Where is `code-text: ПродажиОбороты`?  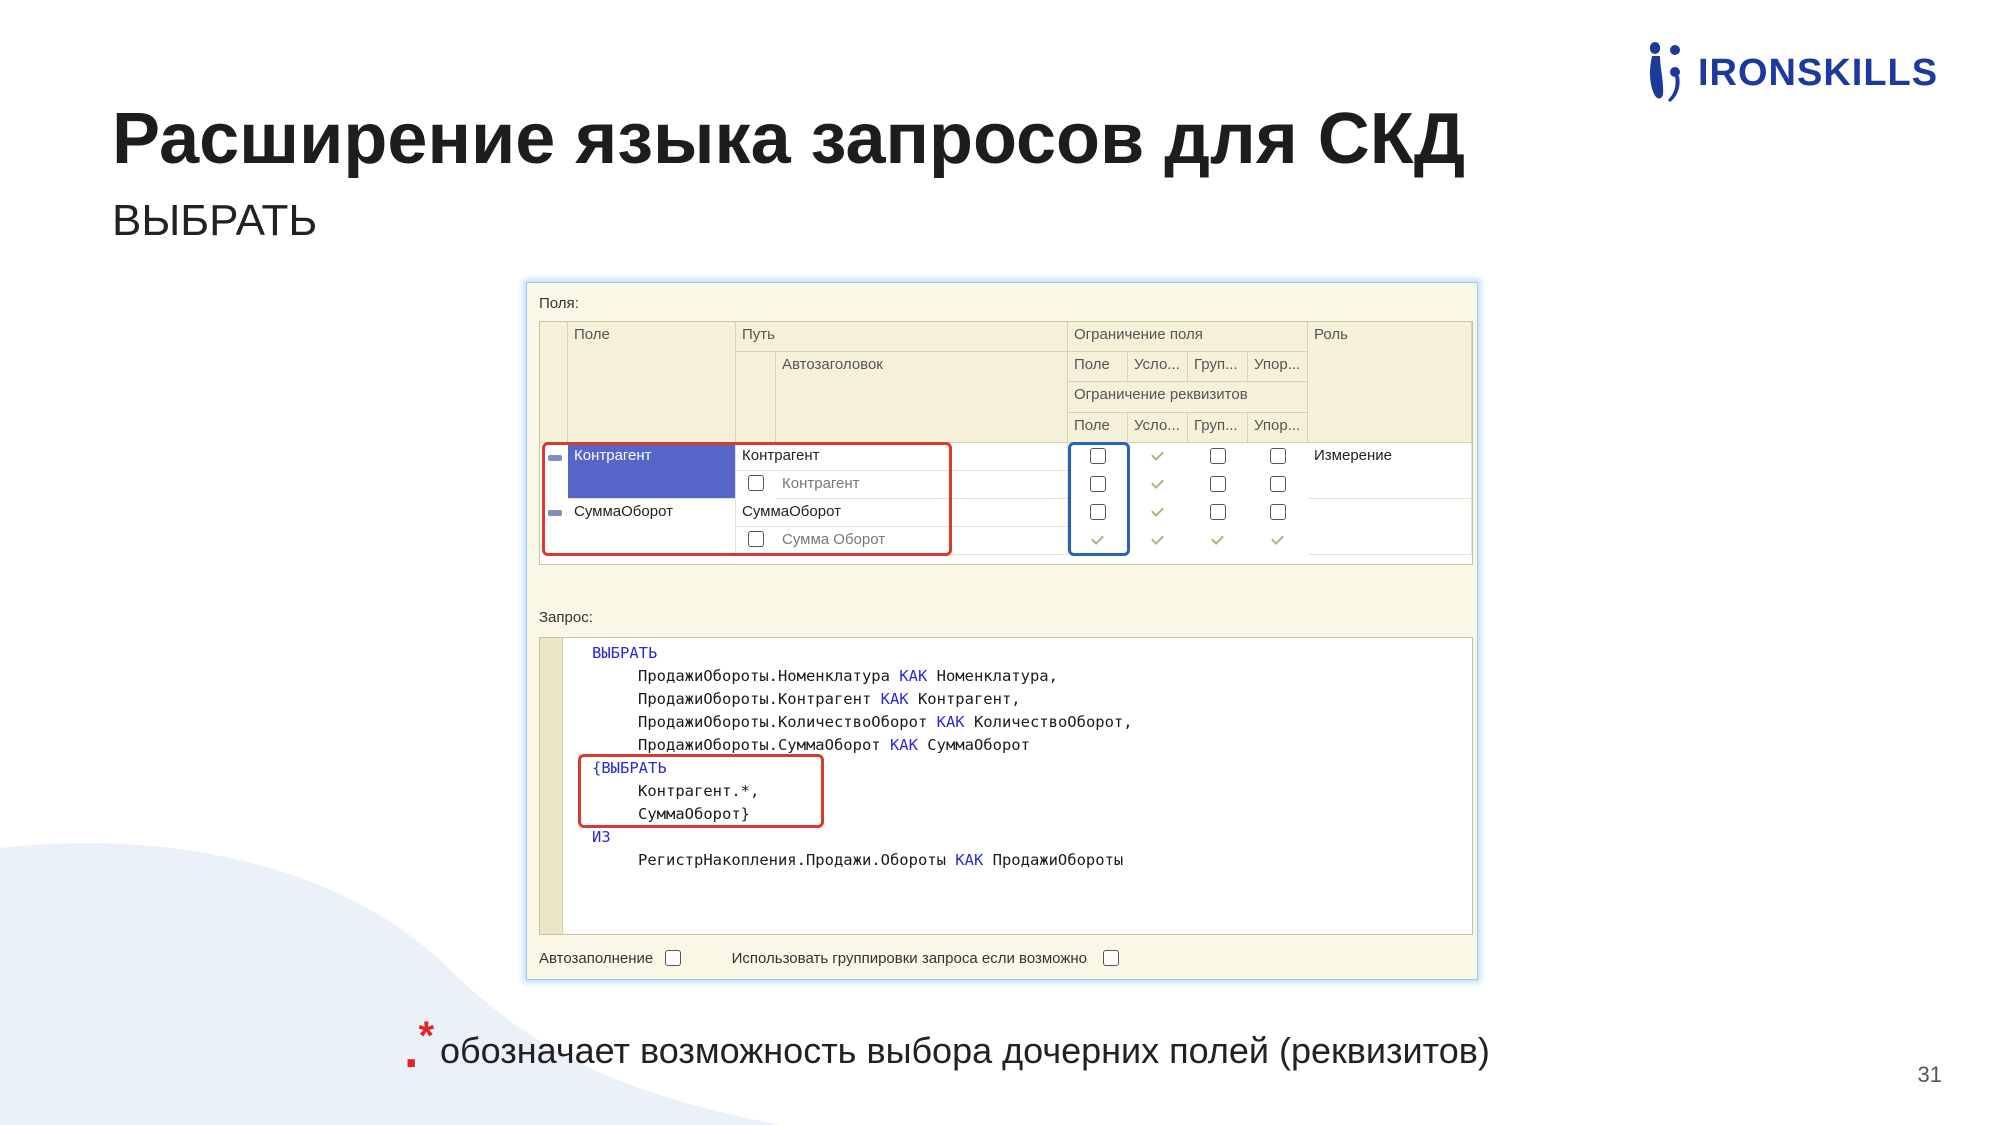
code-text: ПродажиОбороты is located at coordinates (1053, 860).